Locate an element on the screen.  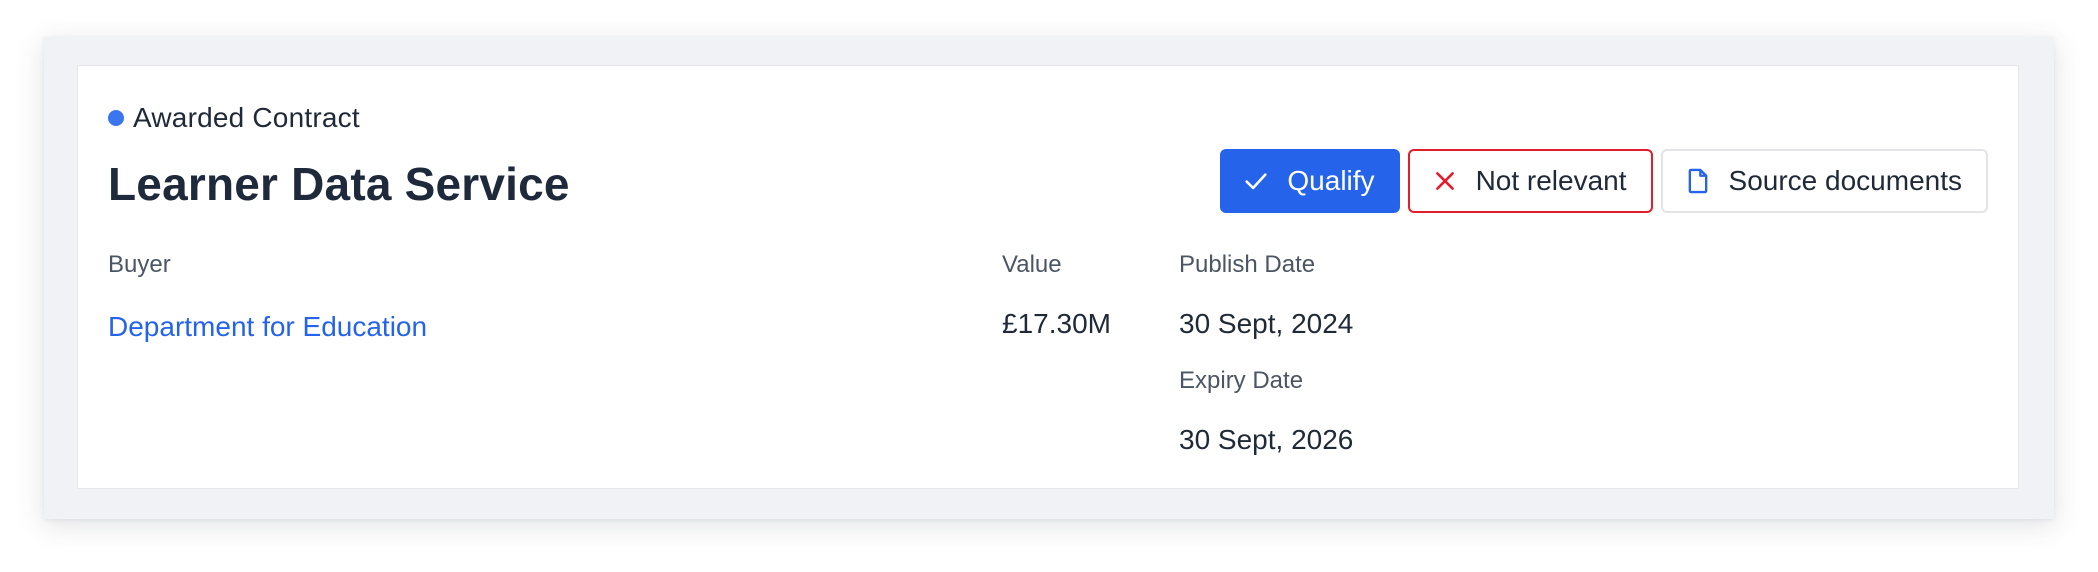
expiry-date-value: 30 Sept, 2026 is located at coordinates (1266, 439).